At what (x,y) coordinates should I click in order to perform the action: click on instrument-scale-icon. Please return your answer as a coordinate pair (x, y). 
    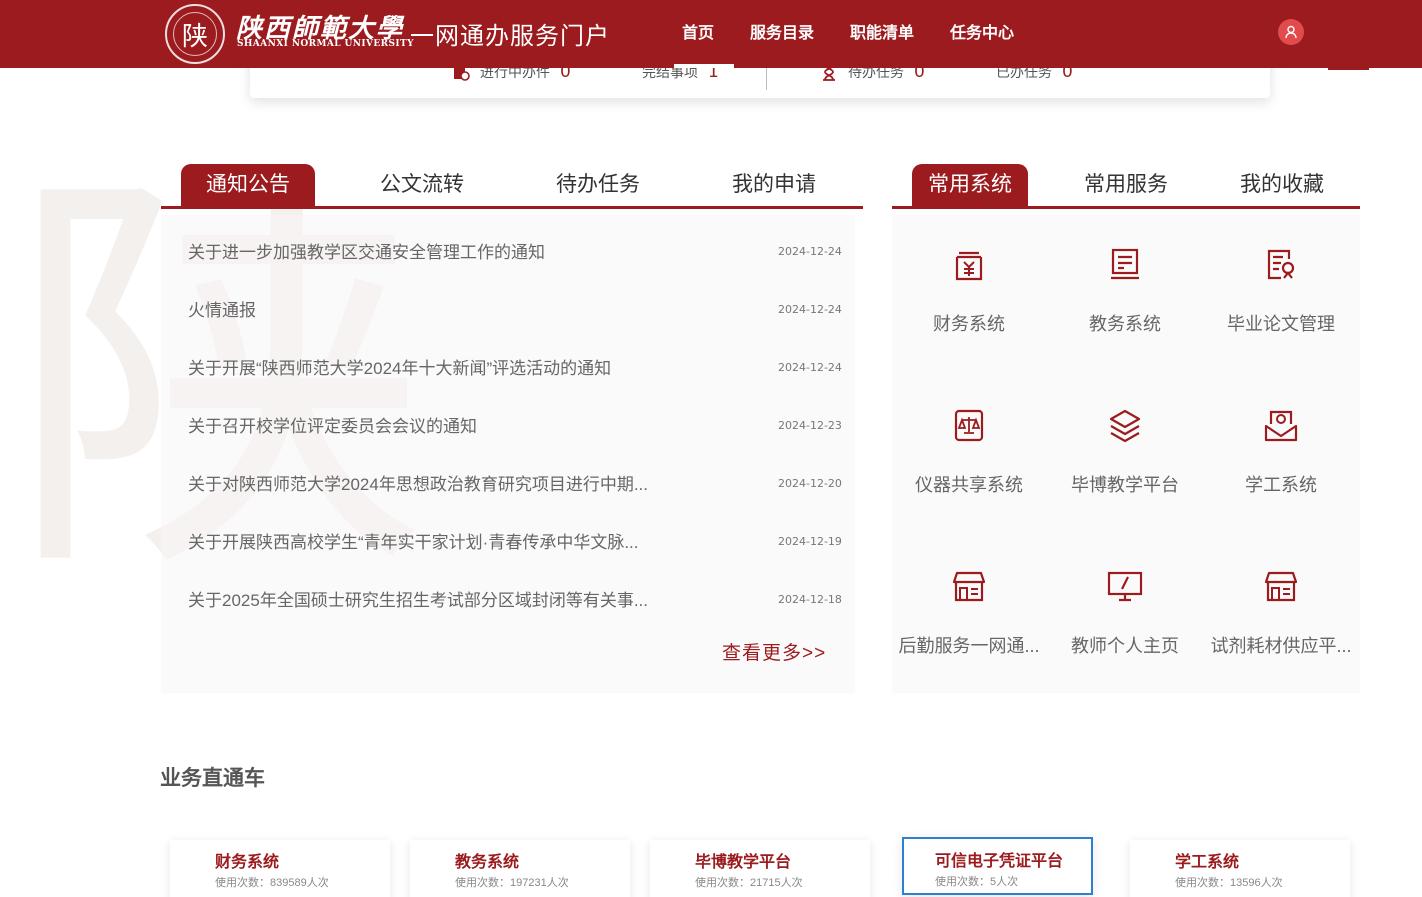
    Looking at the image, I should click on (969, 425).